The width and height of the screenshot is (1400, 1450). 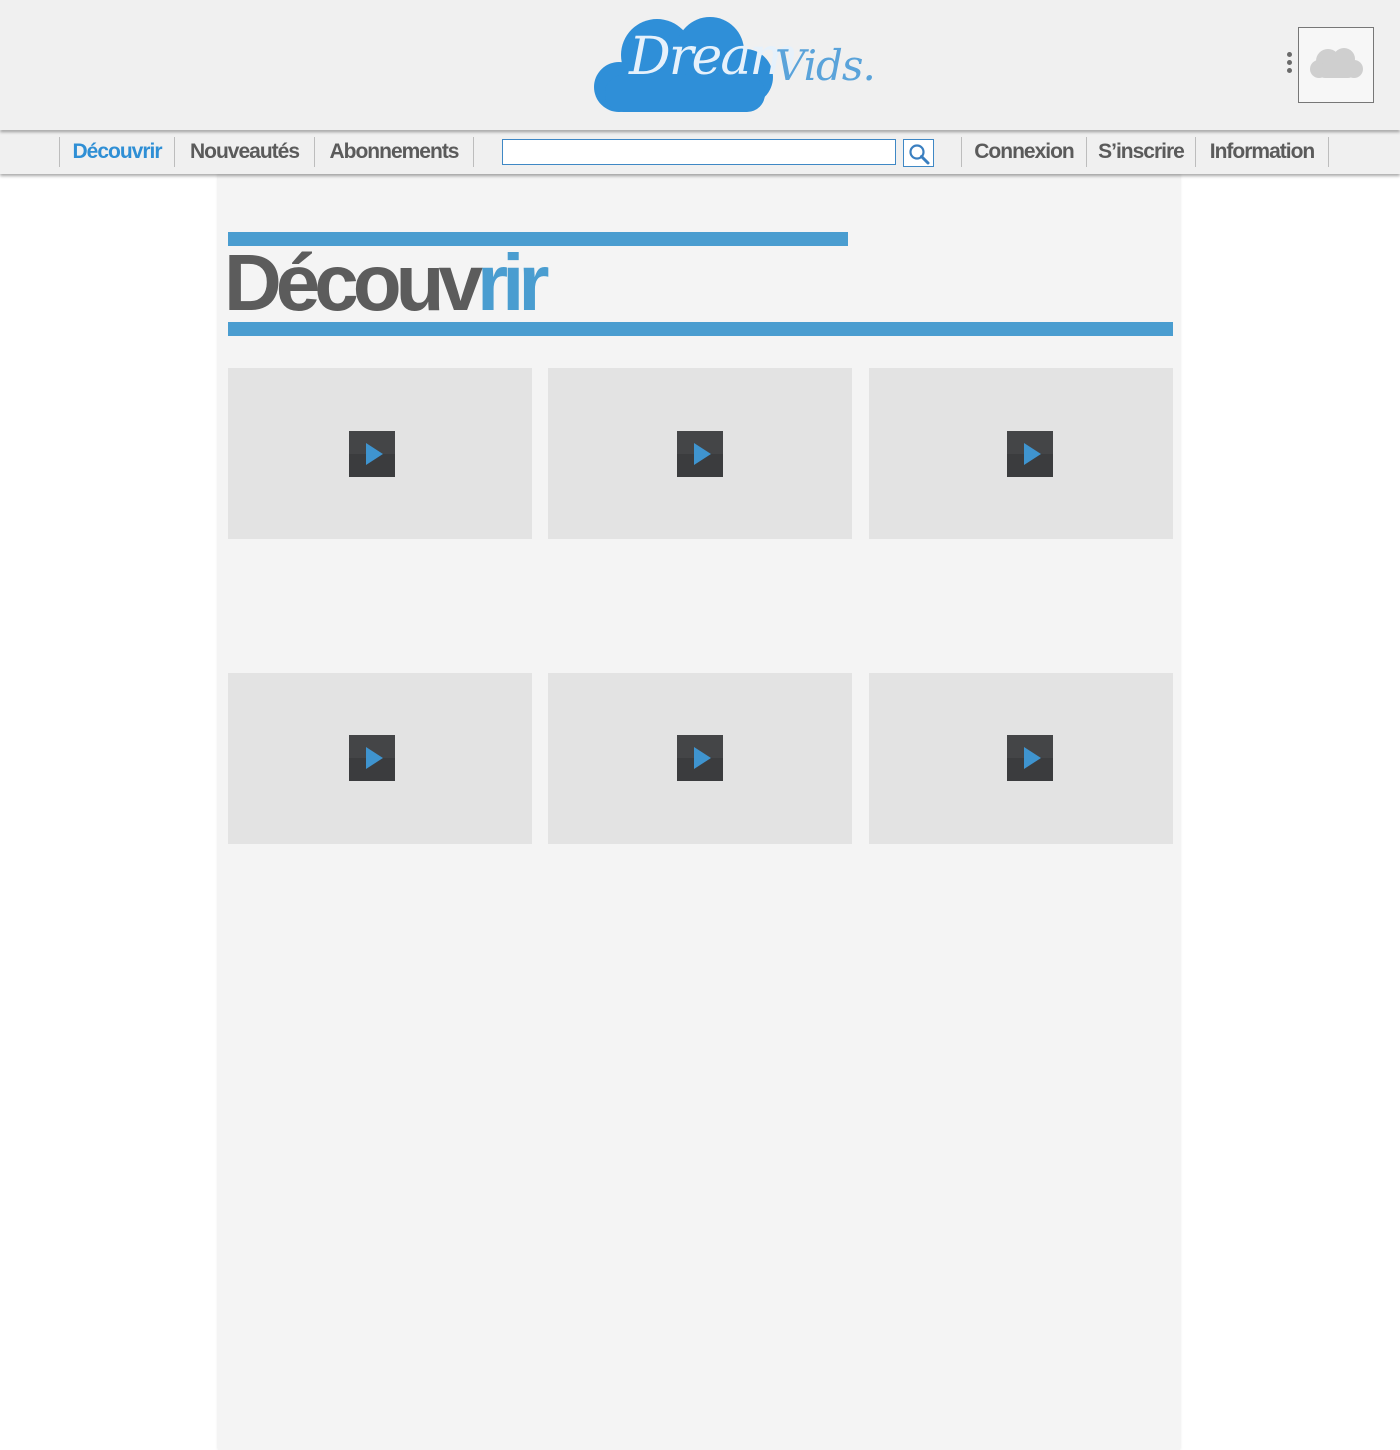 I want to click on search-icon, so click(x=919, y=154).